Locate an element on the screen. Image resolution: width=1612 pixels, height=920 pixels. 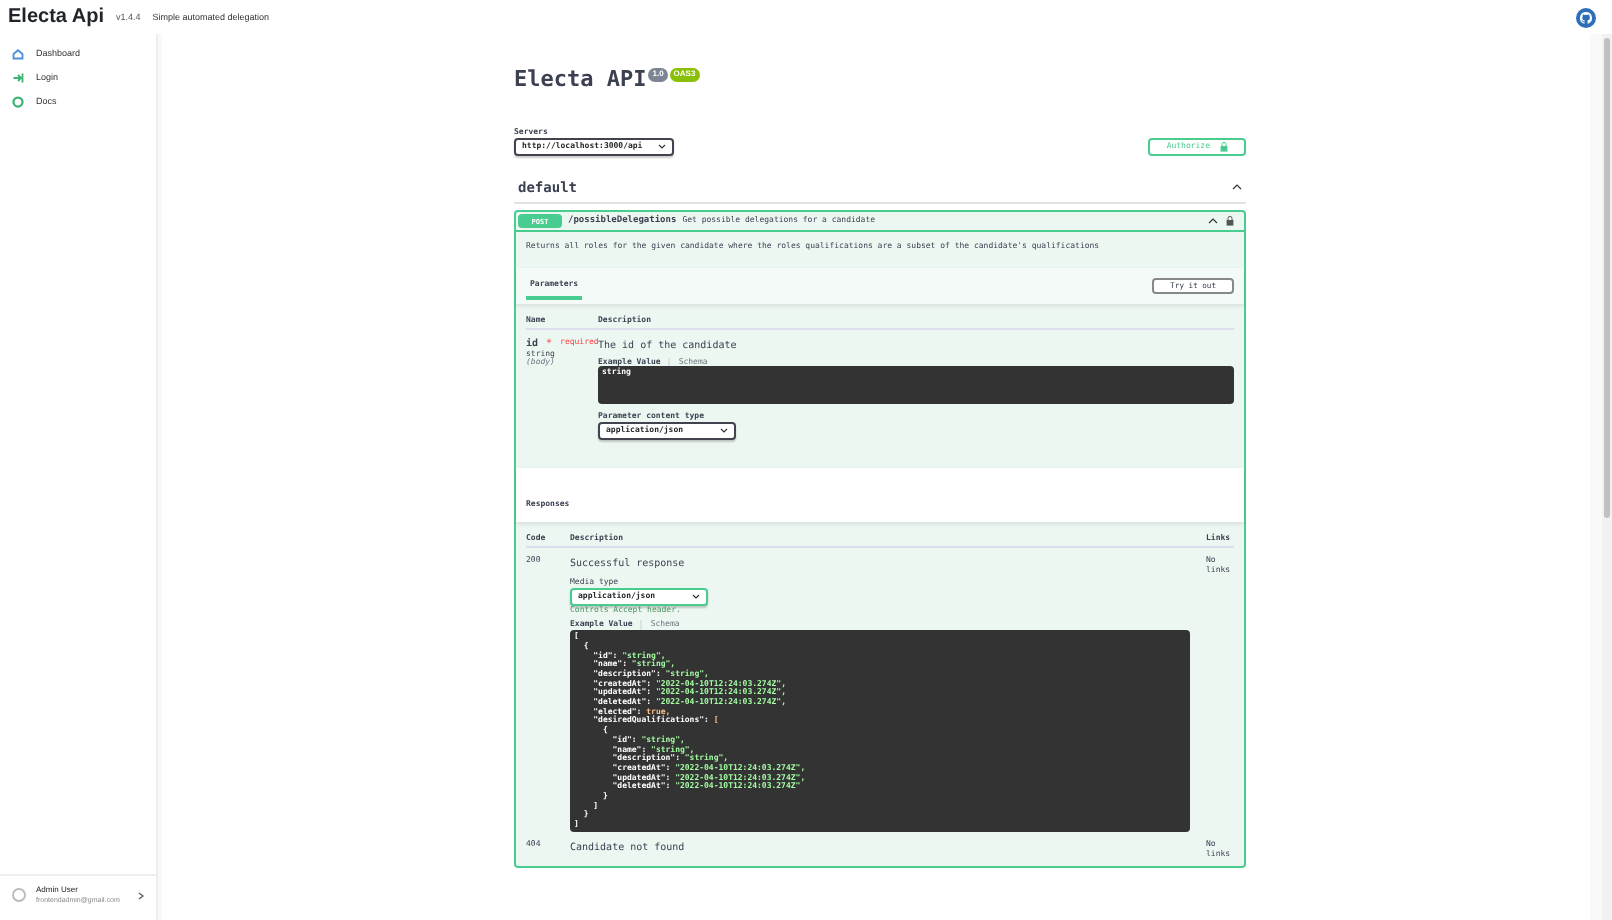
avatar-icon is located at coordinates (19, 895).